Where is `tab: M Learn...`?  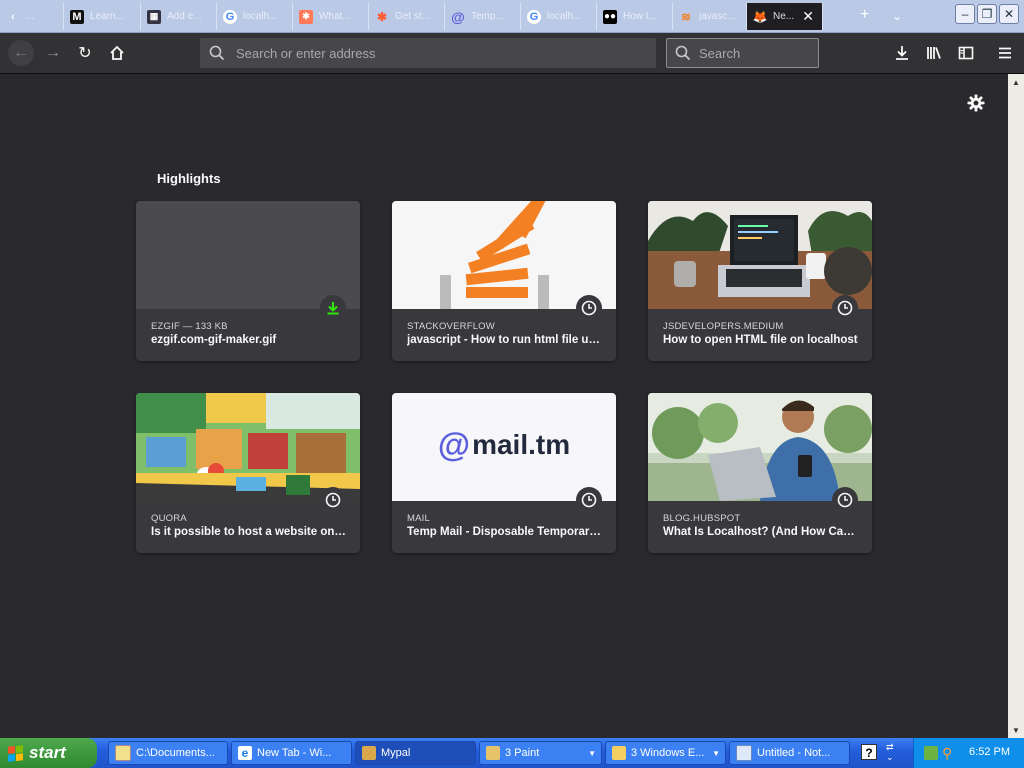 tab: M Learn... is located at coordinates (102, 16).